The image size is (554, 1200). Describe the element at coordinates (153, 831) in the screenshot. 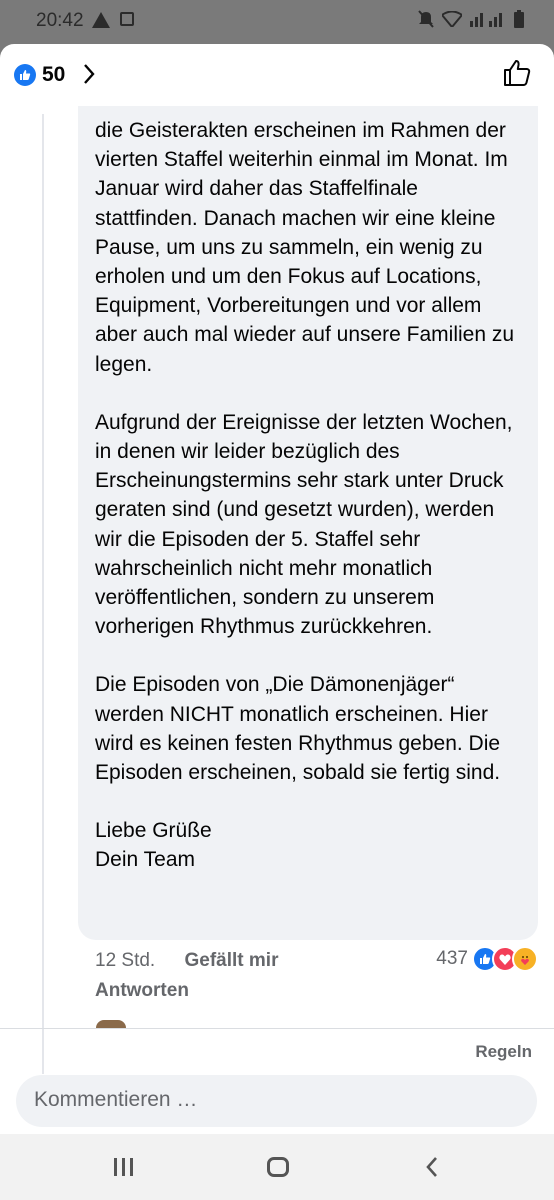

I see `comment-greeting: Liebe Grüße` at that location.